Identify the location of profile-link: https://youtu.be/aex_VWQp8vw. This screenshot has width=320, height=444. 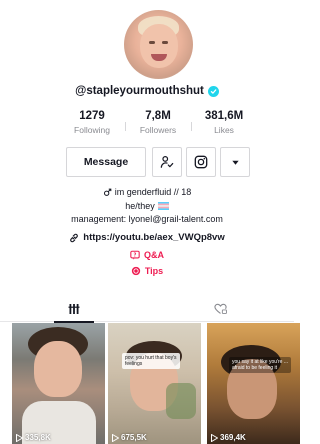
(147, 237).